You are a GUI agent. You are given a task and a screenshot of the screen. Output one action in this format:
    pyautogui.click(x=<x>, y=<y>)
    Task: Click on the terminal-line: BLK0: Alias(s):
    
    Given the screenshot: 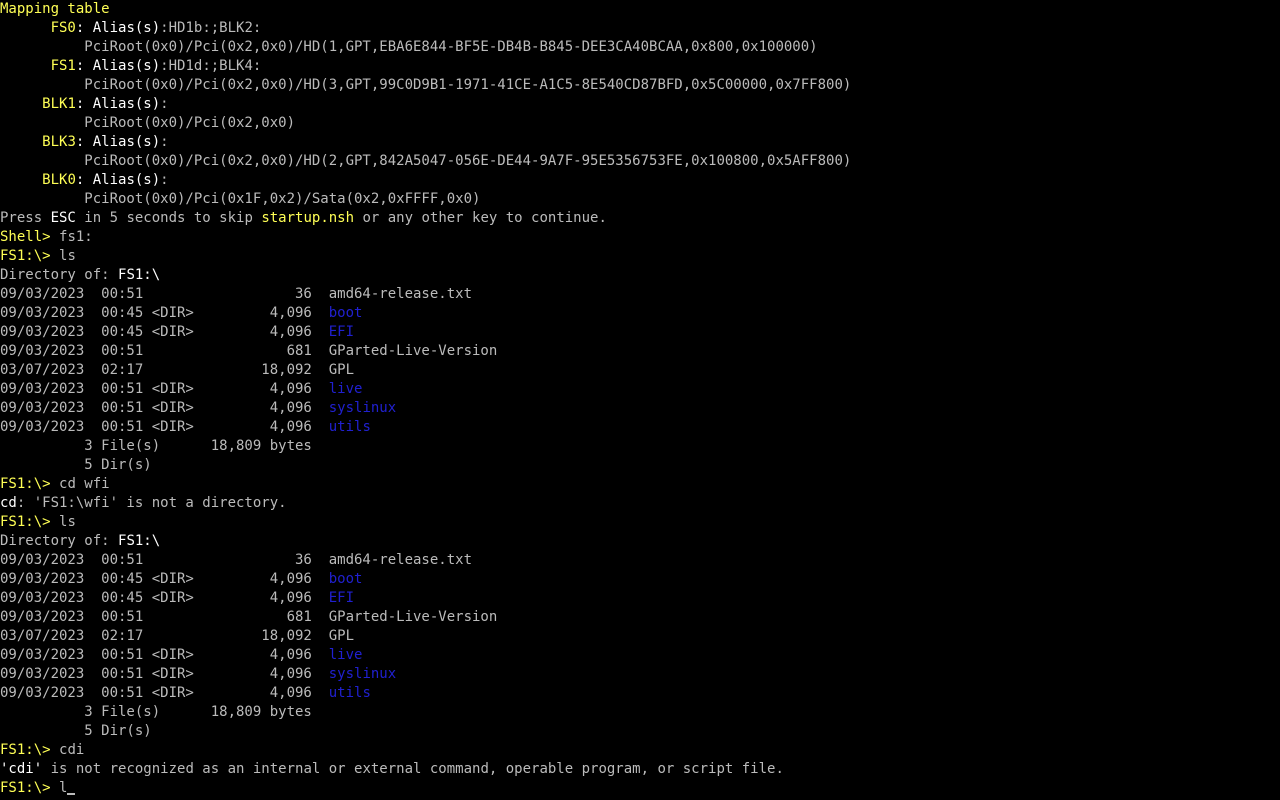 What is the action you would take?
    pyautogui.click(x=84, y=180)
    